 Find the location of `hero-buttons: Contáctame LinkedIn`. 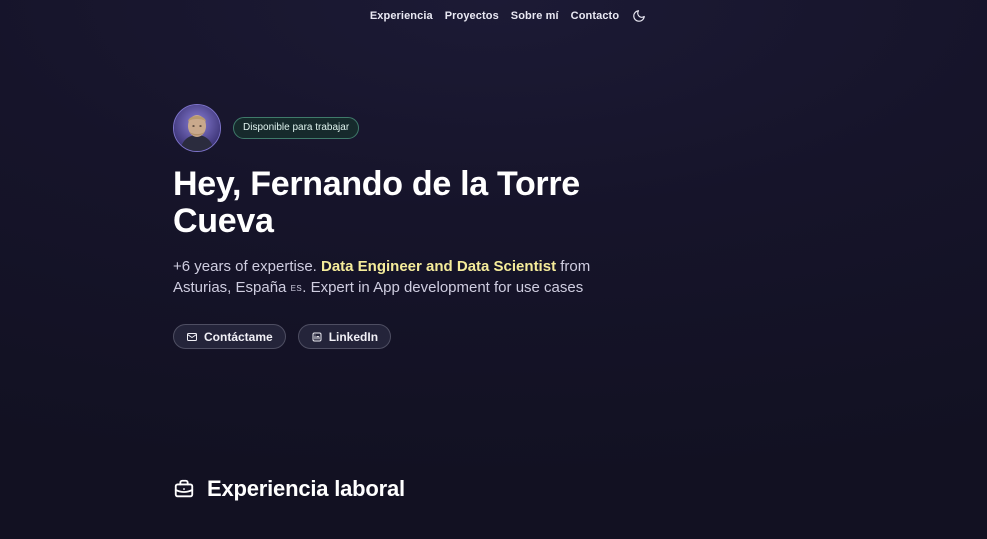

hero-buttons: Contáctame LinkedIn is located at coordinates (393, 336).